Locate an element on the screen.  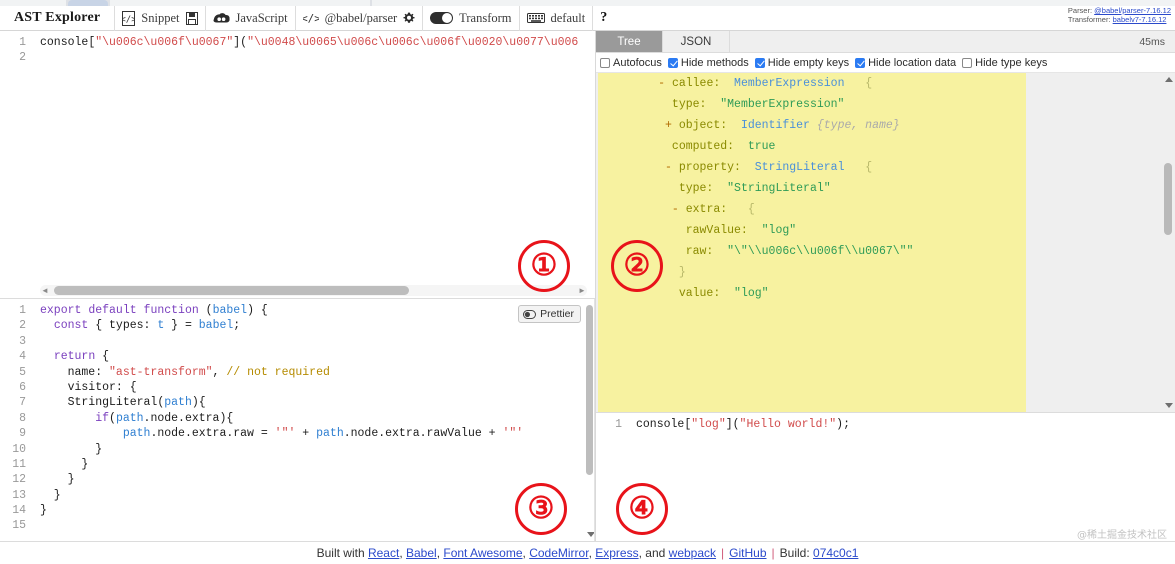
tree-vertical-scrollbar is located at coordinates (1168, 242).